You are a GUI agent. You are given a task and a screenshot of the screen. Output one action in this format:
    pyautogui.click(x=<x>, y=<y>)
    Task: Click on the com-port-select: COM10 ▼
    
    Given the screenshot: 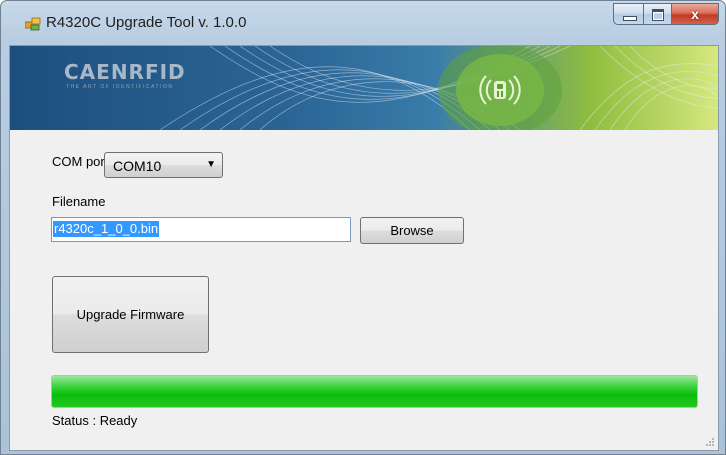 What is the action you would take?
    pyautogui.click(x=163, y=165)
    